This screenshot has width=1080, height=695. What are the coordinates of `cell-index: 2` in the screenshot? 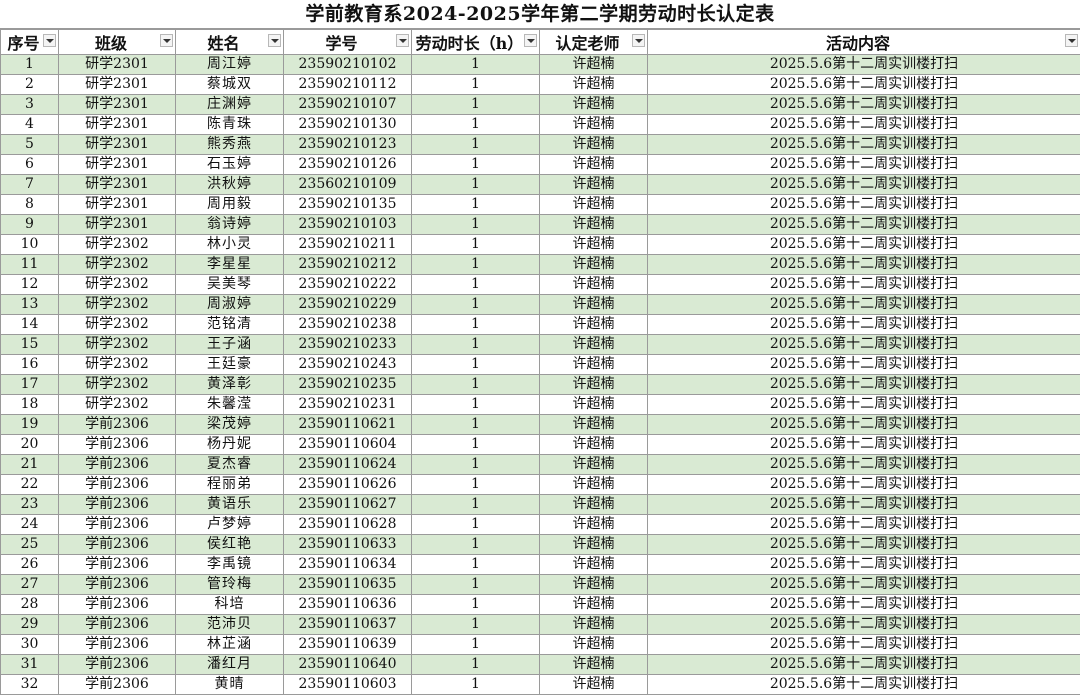 It's located at (30, 85).